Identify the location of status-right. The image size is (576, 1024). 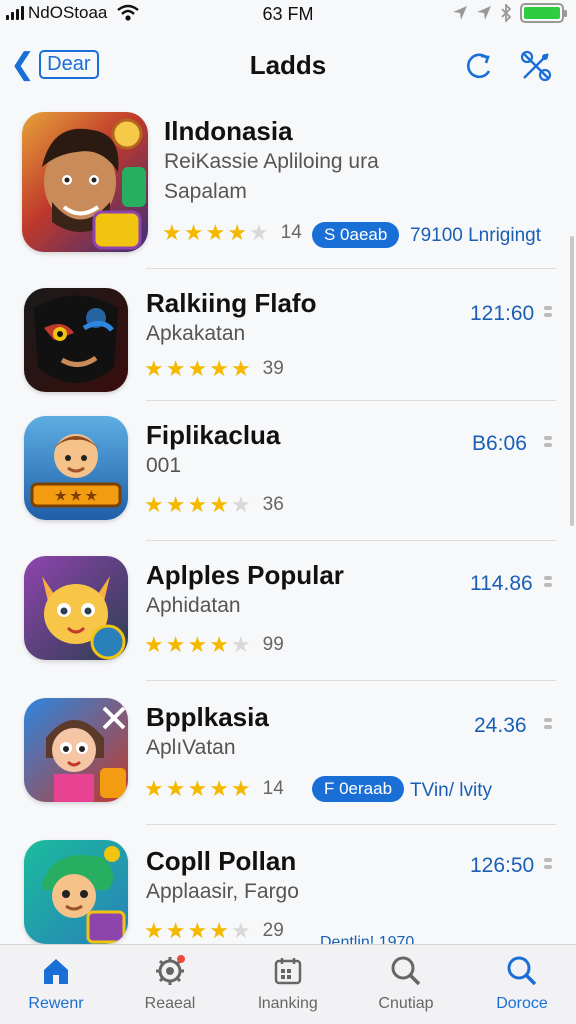
(509, 13).